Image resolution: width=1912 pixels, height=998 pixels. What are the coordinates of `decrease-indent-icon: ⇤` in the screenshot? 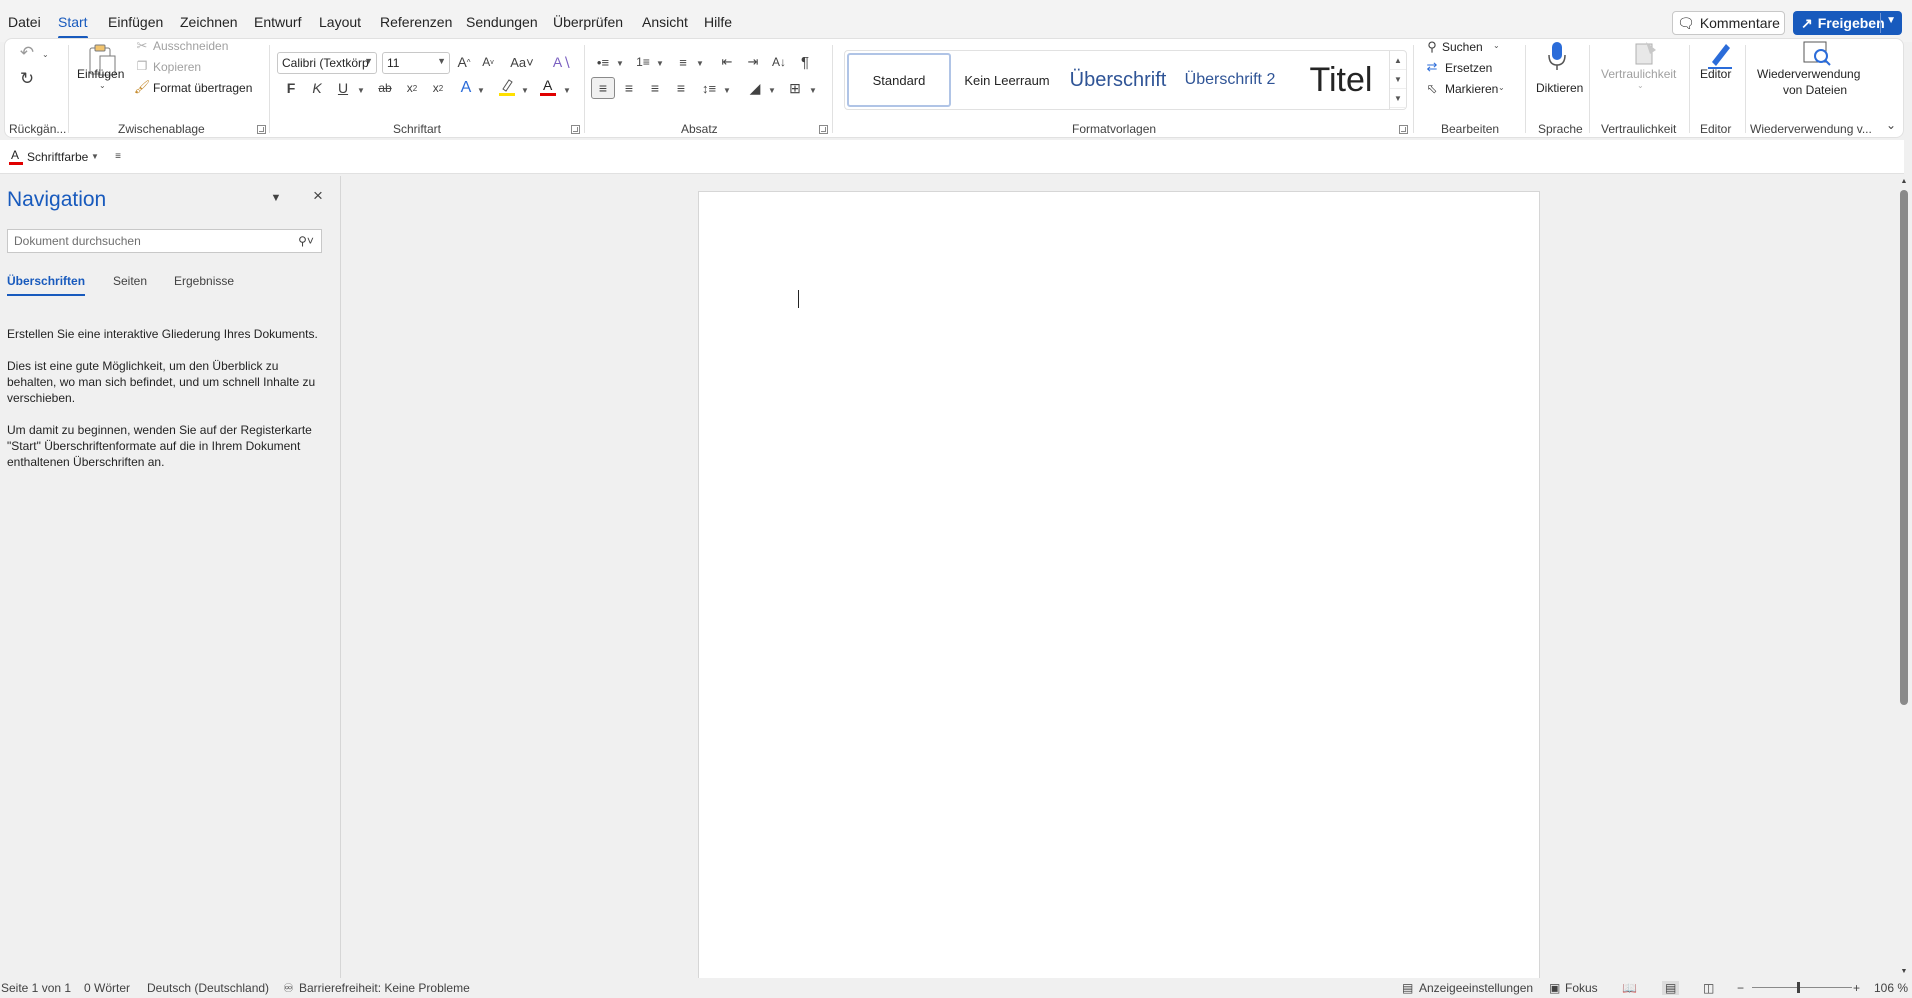 It's located at (727, 62).